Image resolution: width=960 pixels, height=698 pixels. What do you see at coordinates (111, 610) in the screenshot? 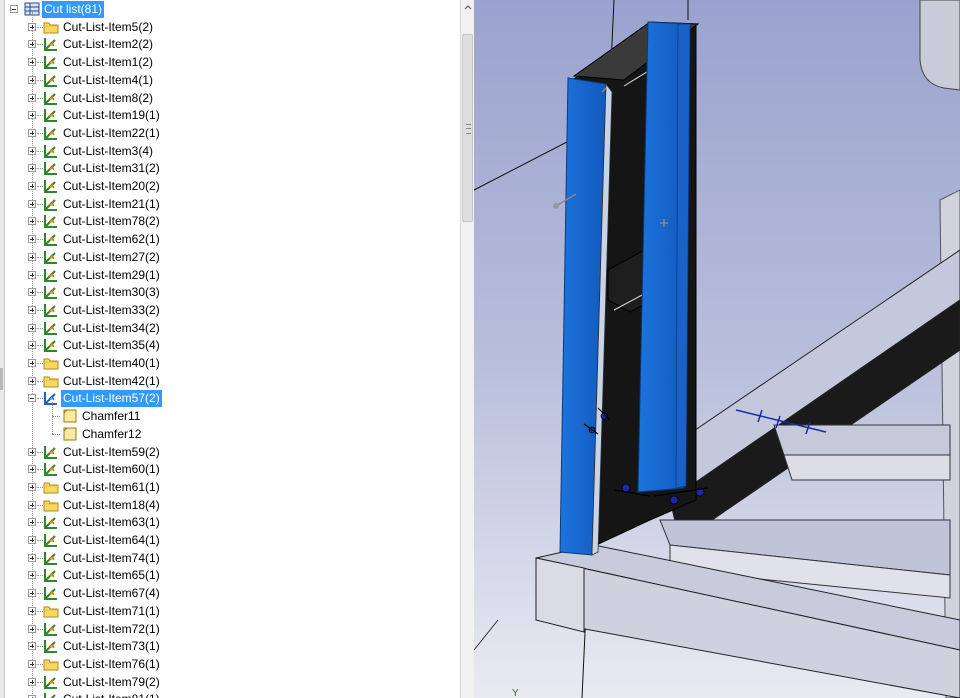
I see `tree-item-label: Cut-List-Item71(1)` at bounding box center [111, 610].